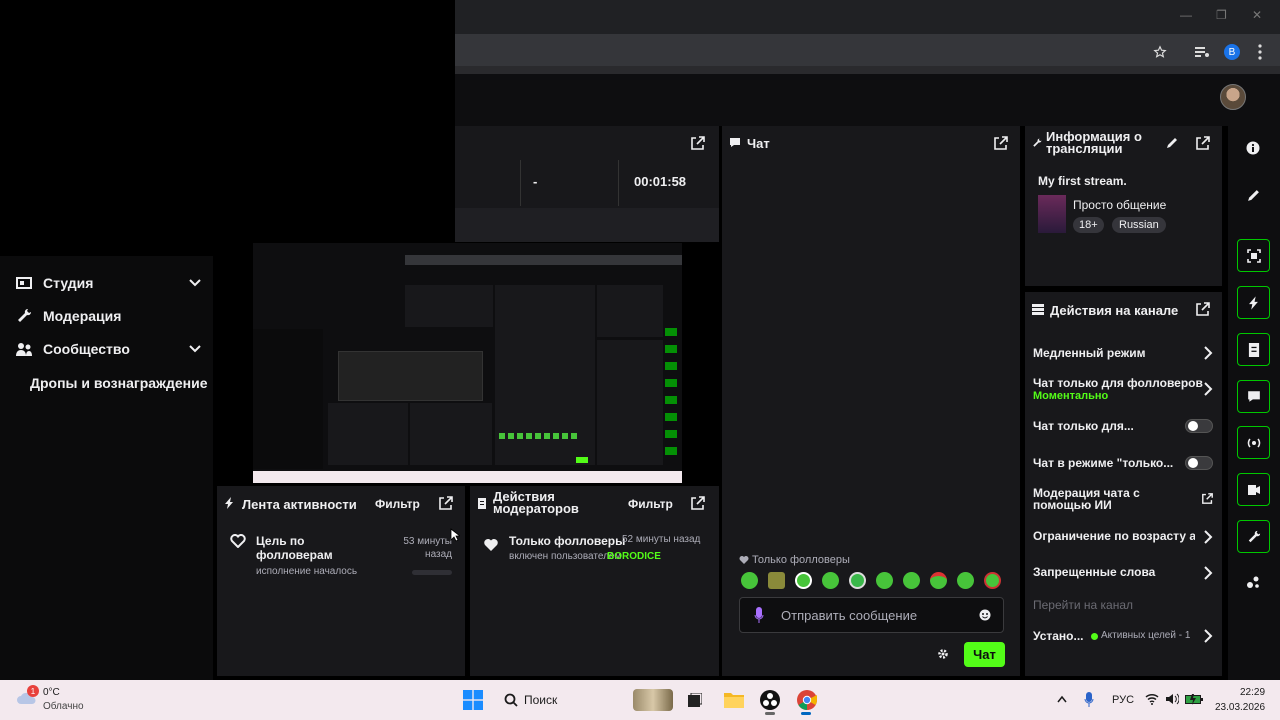  What do you see at coordinates (1202, 52) in the screenshot?
I see `media-control-icon` at bounding box center [1202, 52].